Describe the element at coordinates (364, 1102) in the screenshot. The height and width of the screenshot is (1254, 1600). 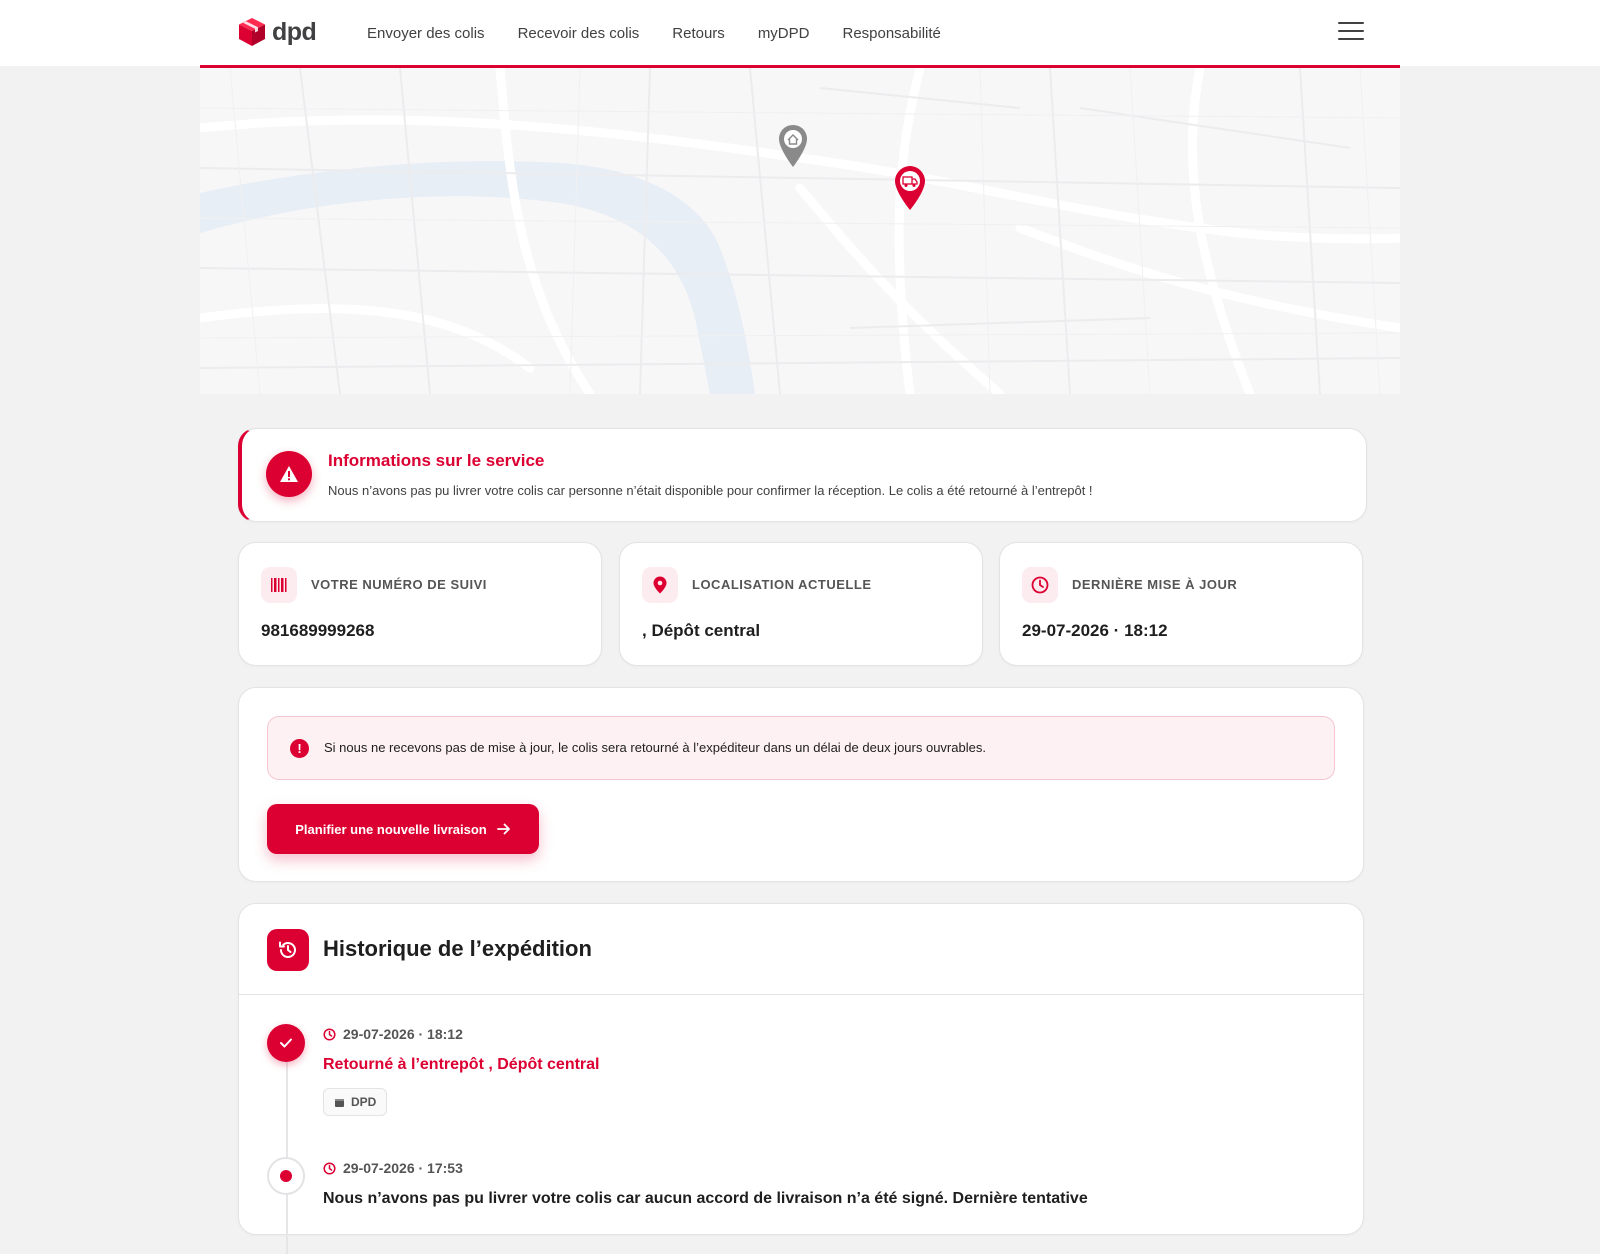
I see `event-1-carrier-text: DPD` at that location.